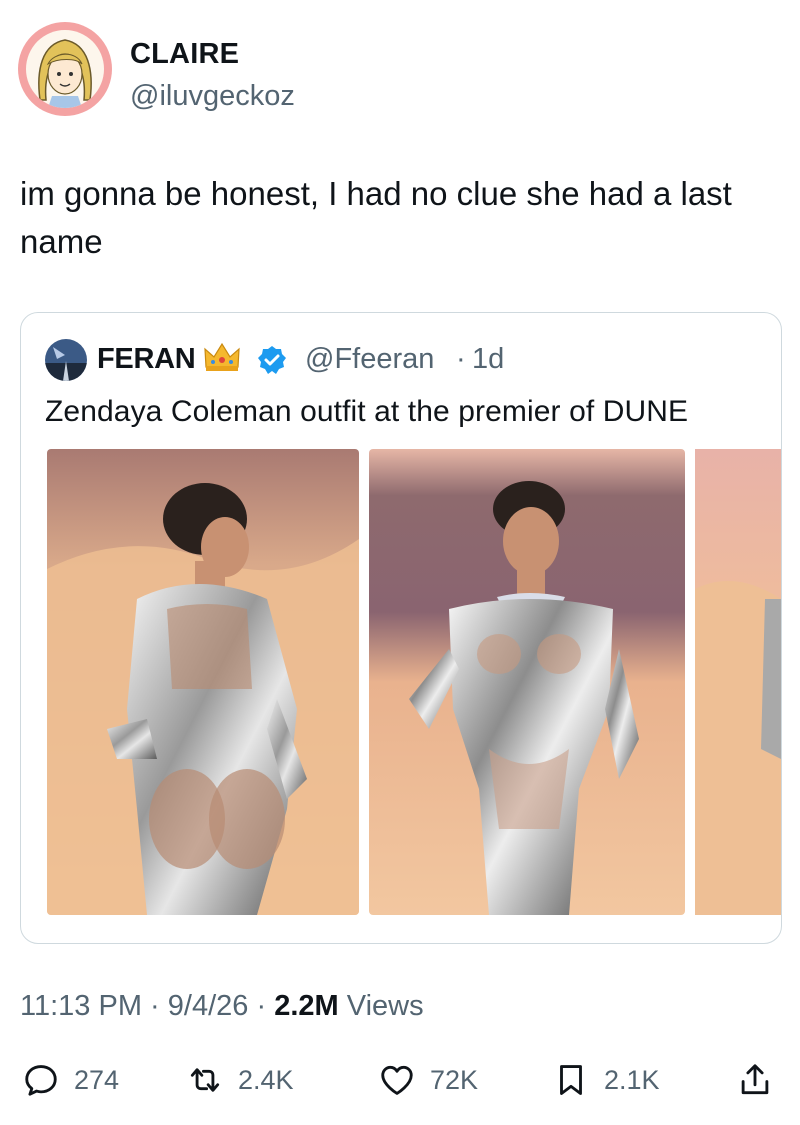  What do you see at coordinates (571, 1080) in the screenshot?
I see `bookmark-icon` at bounding box center [571, 1080].